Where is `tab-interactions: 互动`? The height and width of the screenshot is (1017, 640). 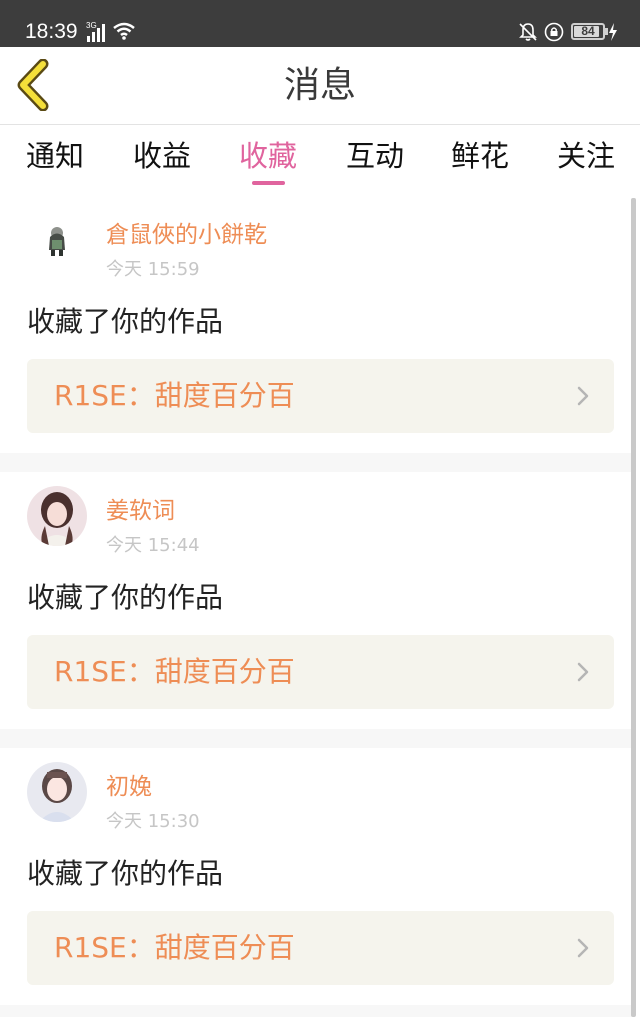 tab-interactions: 互动 is located at coordinates (375, 156).